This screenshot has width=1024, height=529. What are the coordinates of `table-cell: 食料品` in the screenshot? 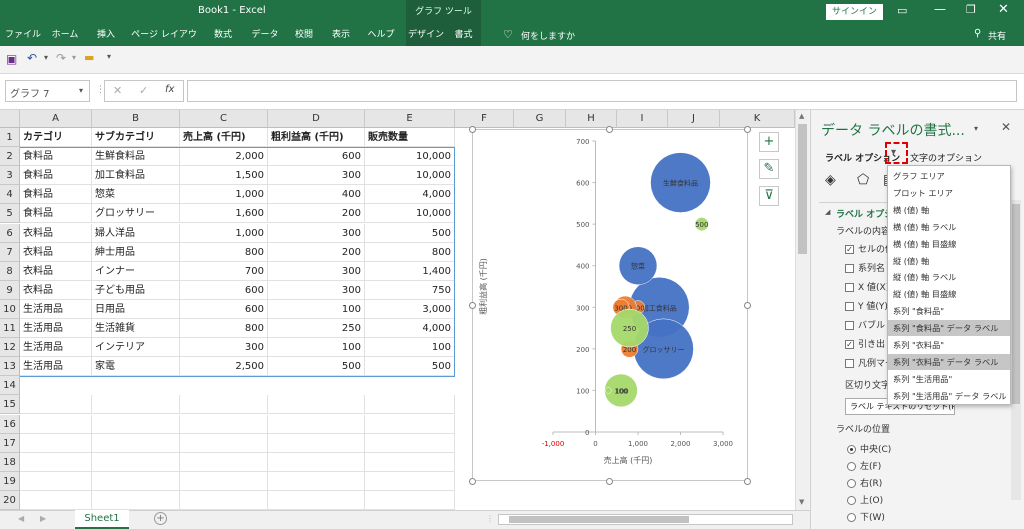 It's located at (56, 157).